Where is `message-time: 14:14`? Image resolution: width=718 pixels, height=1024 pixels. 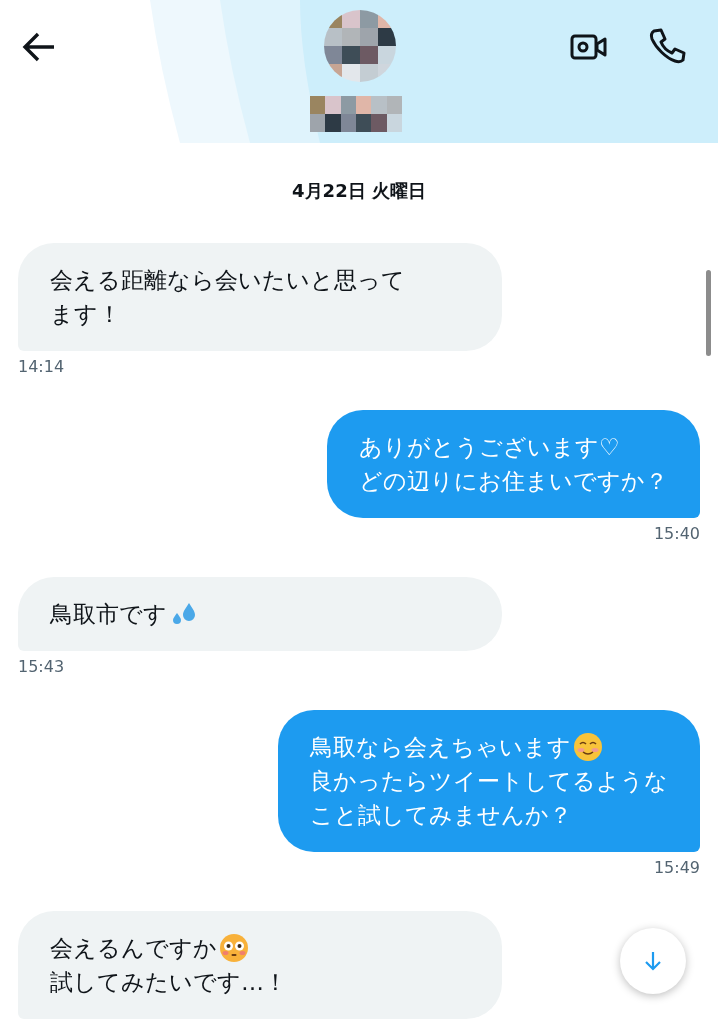
message-time: 14:14 is located at coordinates (42, 366).